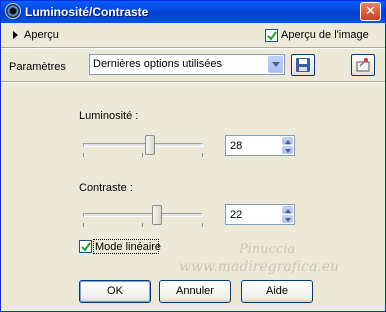  Describe the element at coordinates (143, 145) in the screenshot. I see `brightness-slider-track` at that location.